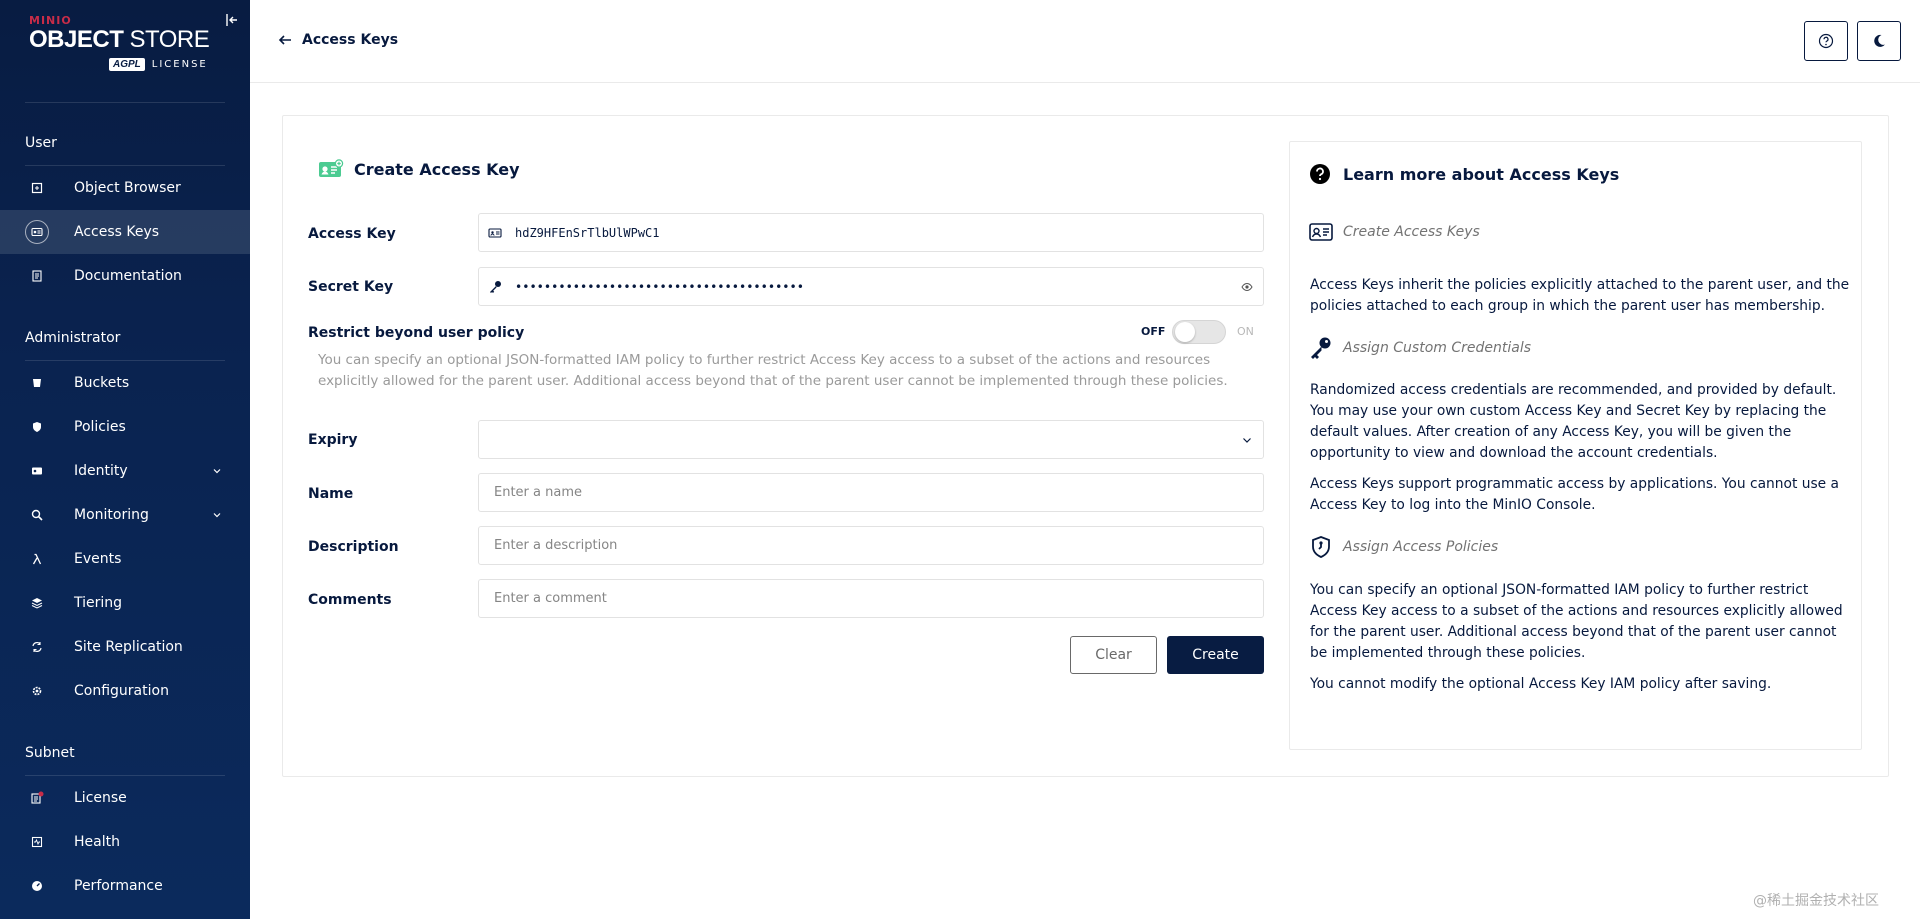 The width and height of the screenshot is (1920, 919). Describe the element at coordinates (37, 559) in the screenshot. I see `lambda-icon` at that location.